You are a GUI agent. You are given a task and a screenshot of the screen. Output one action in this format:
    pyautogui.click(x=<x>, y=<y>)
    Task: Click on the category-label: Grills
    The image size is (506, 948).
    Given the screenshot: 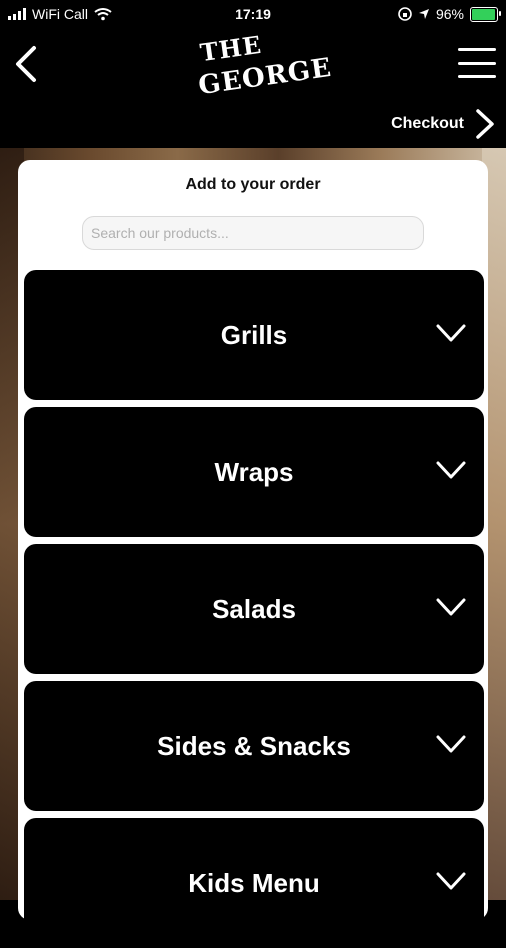 What is the action you would take?
    pyautogui.click(x=254, y=334)
    